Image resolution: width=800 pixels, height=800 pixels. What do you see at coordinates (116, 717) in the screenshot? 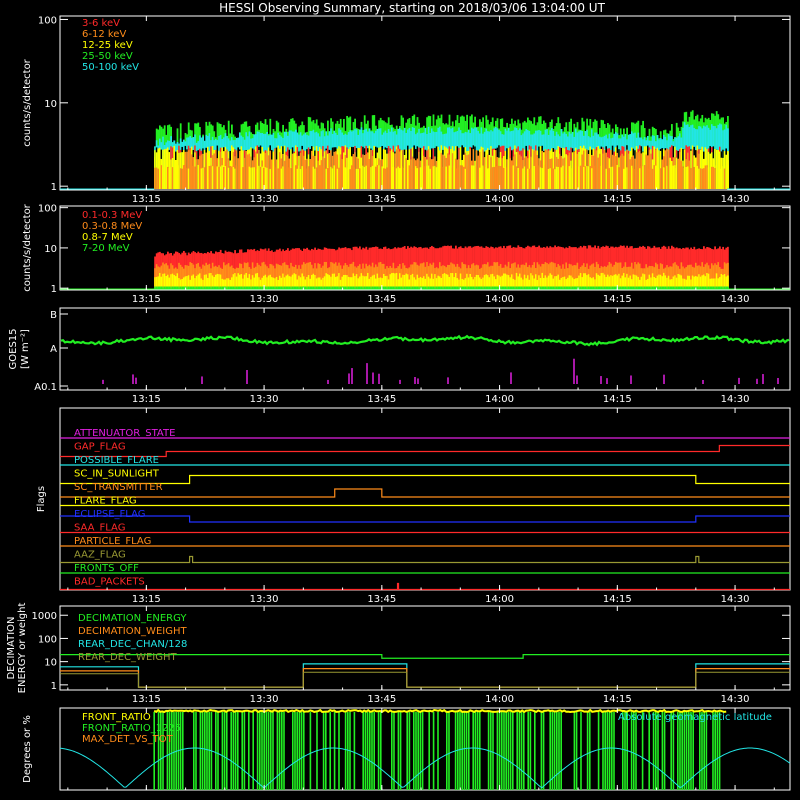
I see `legend-entry: FRONT_RATIO` at bounding box center [116, 717].